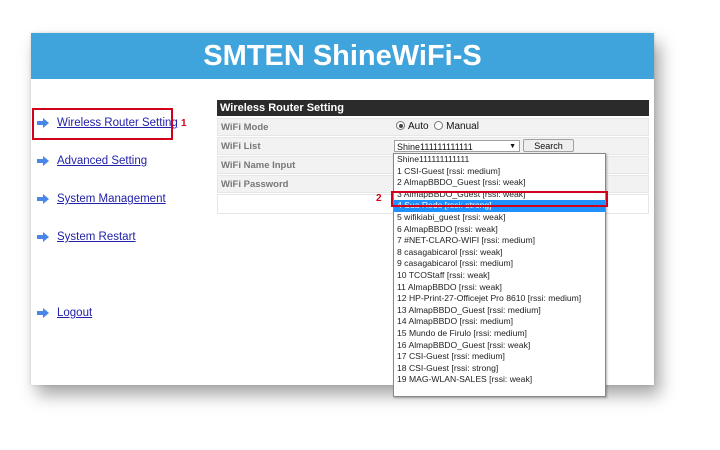 The width and height of the screenshot is (720, 450). Describe the element at coordinates (499, 357) in the screenshot. I see `wifi-option: 17 CSI-Guest [rssi: medium]` at that location.